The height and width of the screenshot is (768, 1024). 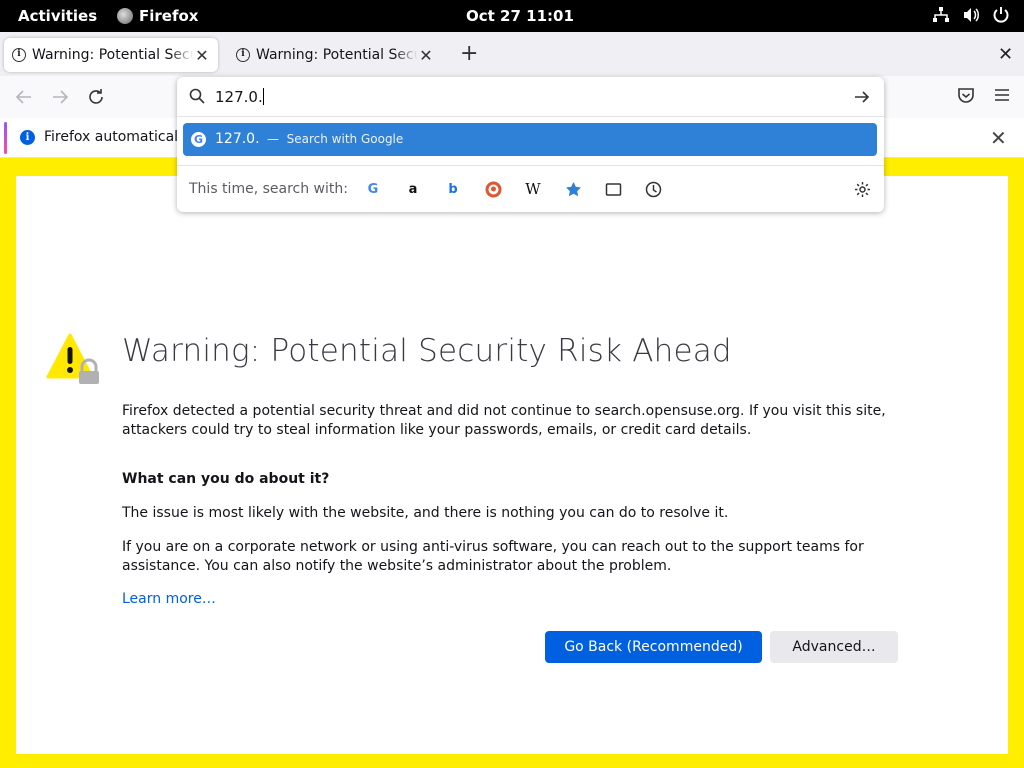 What do you see at coordinates (941, 14) in the screenshot?
I see `network-icon` at bounding box center [941, 14].